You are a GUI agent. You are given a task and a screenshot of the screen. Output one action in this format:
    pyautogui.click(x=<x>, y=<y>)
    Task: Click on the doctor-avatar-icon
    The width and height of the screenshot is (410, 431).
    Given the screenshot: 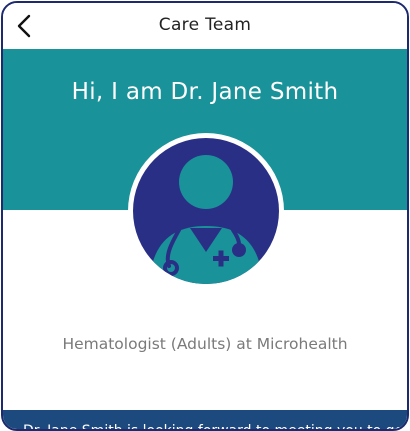 What is the action you would take?
    pyautogui.click(x=206, y=211)
    